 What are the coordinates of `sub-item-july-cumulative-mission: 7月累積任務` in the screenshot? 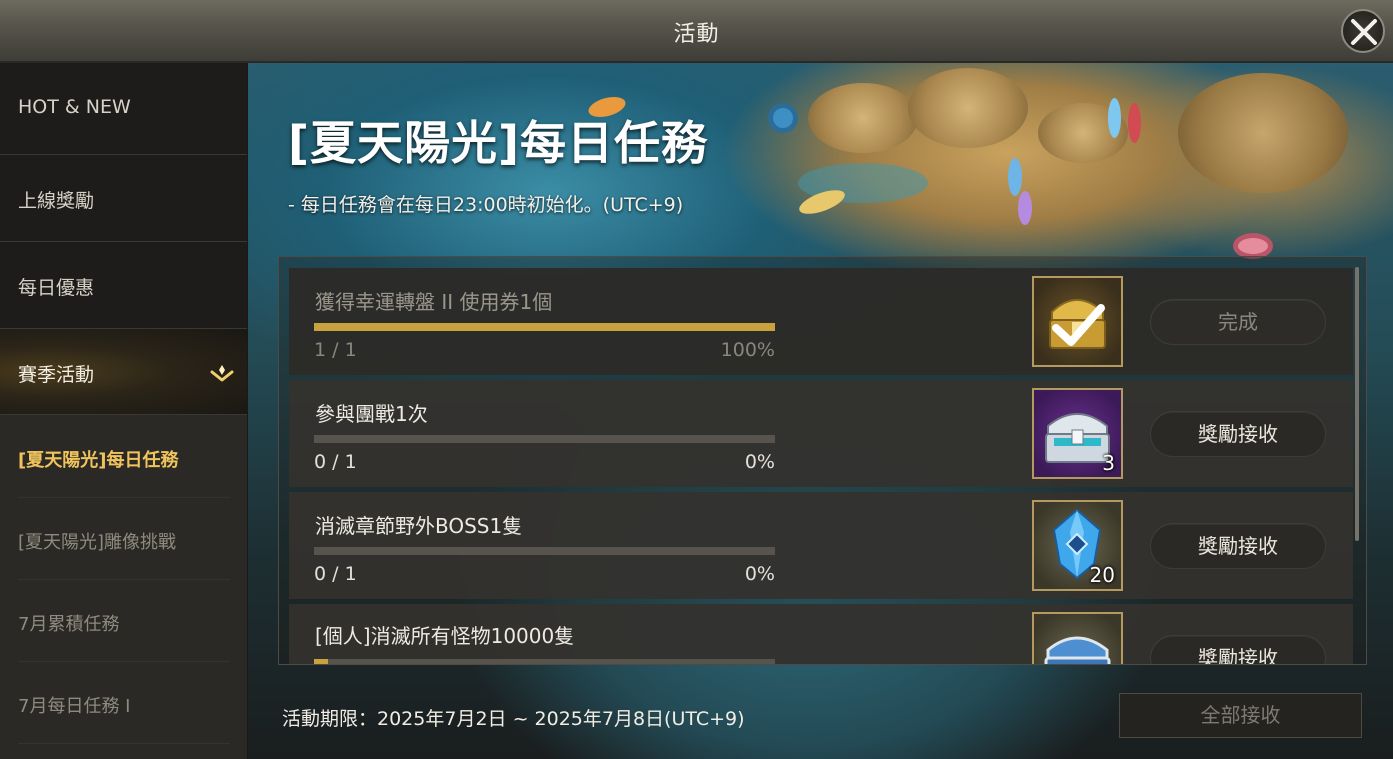 It's located at (124, 621).